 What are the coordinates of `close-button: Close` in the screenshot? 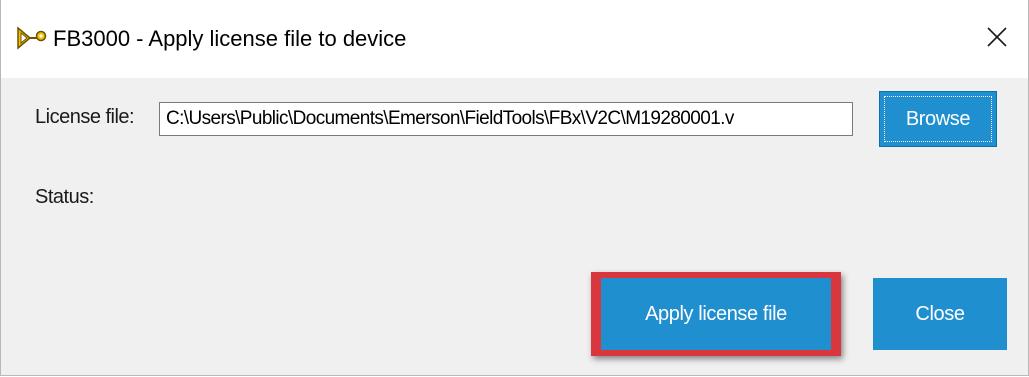 It's located at (940, 314).